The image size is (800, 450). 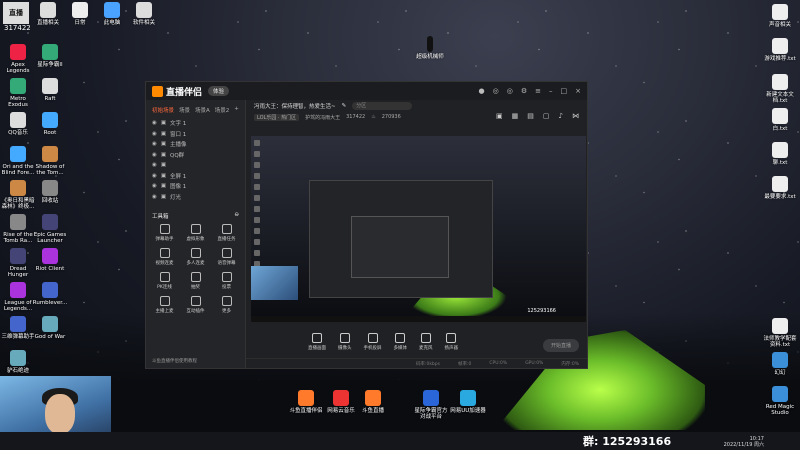 What do you see at coordinates (430, 48) in the screenshot?
I see `desktop-icon-center: 超级机械师` at bounding box center [430, 48].